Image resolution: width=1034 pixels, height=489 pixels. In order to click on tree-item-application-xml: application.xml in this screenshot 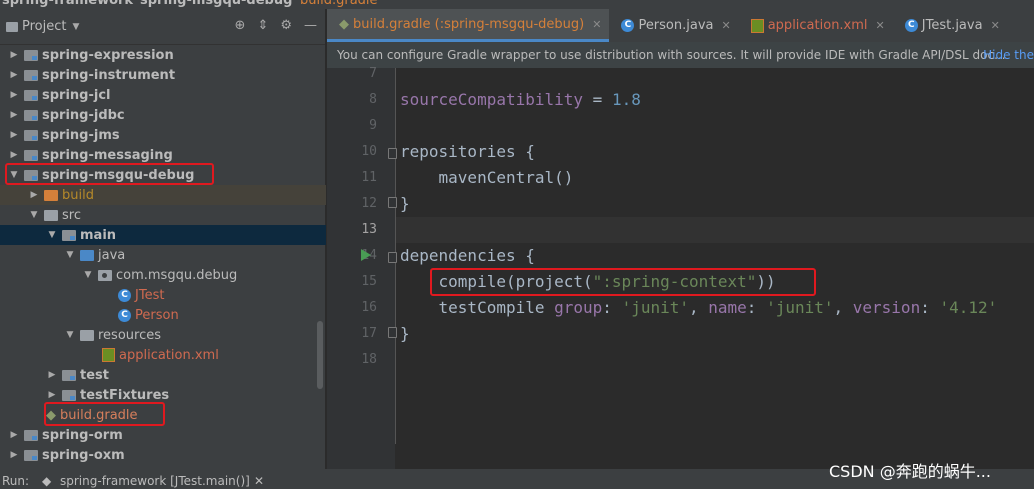, I will do `click(163, 355)`.